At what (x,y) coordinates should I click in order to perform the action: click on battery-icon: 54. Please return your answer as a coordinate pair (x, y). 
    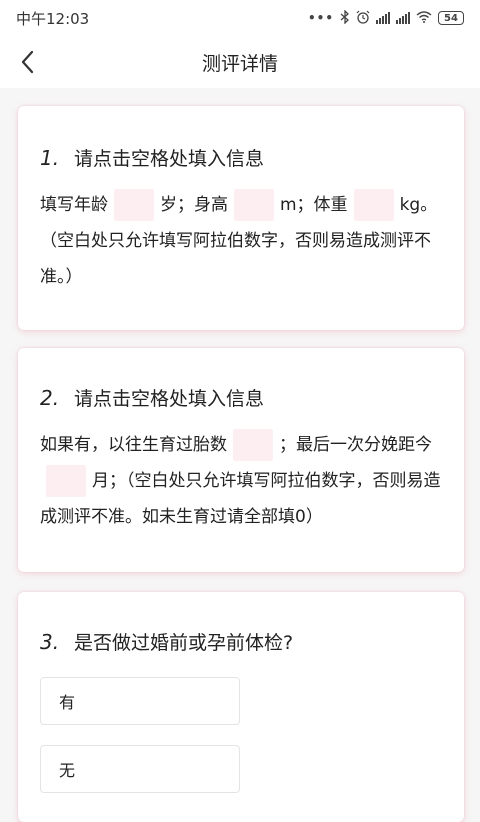
    Looking at the image, I should click on (451, 18).